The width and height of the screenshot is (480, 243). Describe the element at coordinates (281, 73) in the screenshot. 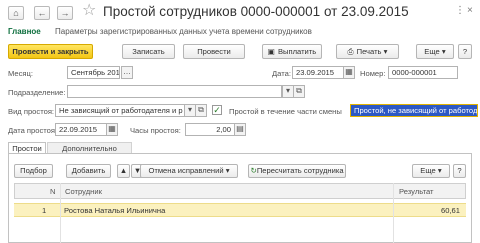

I see `date-label: Дата:` at that location.